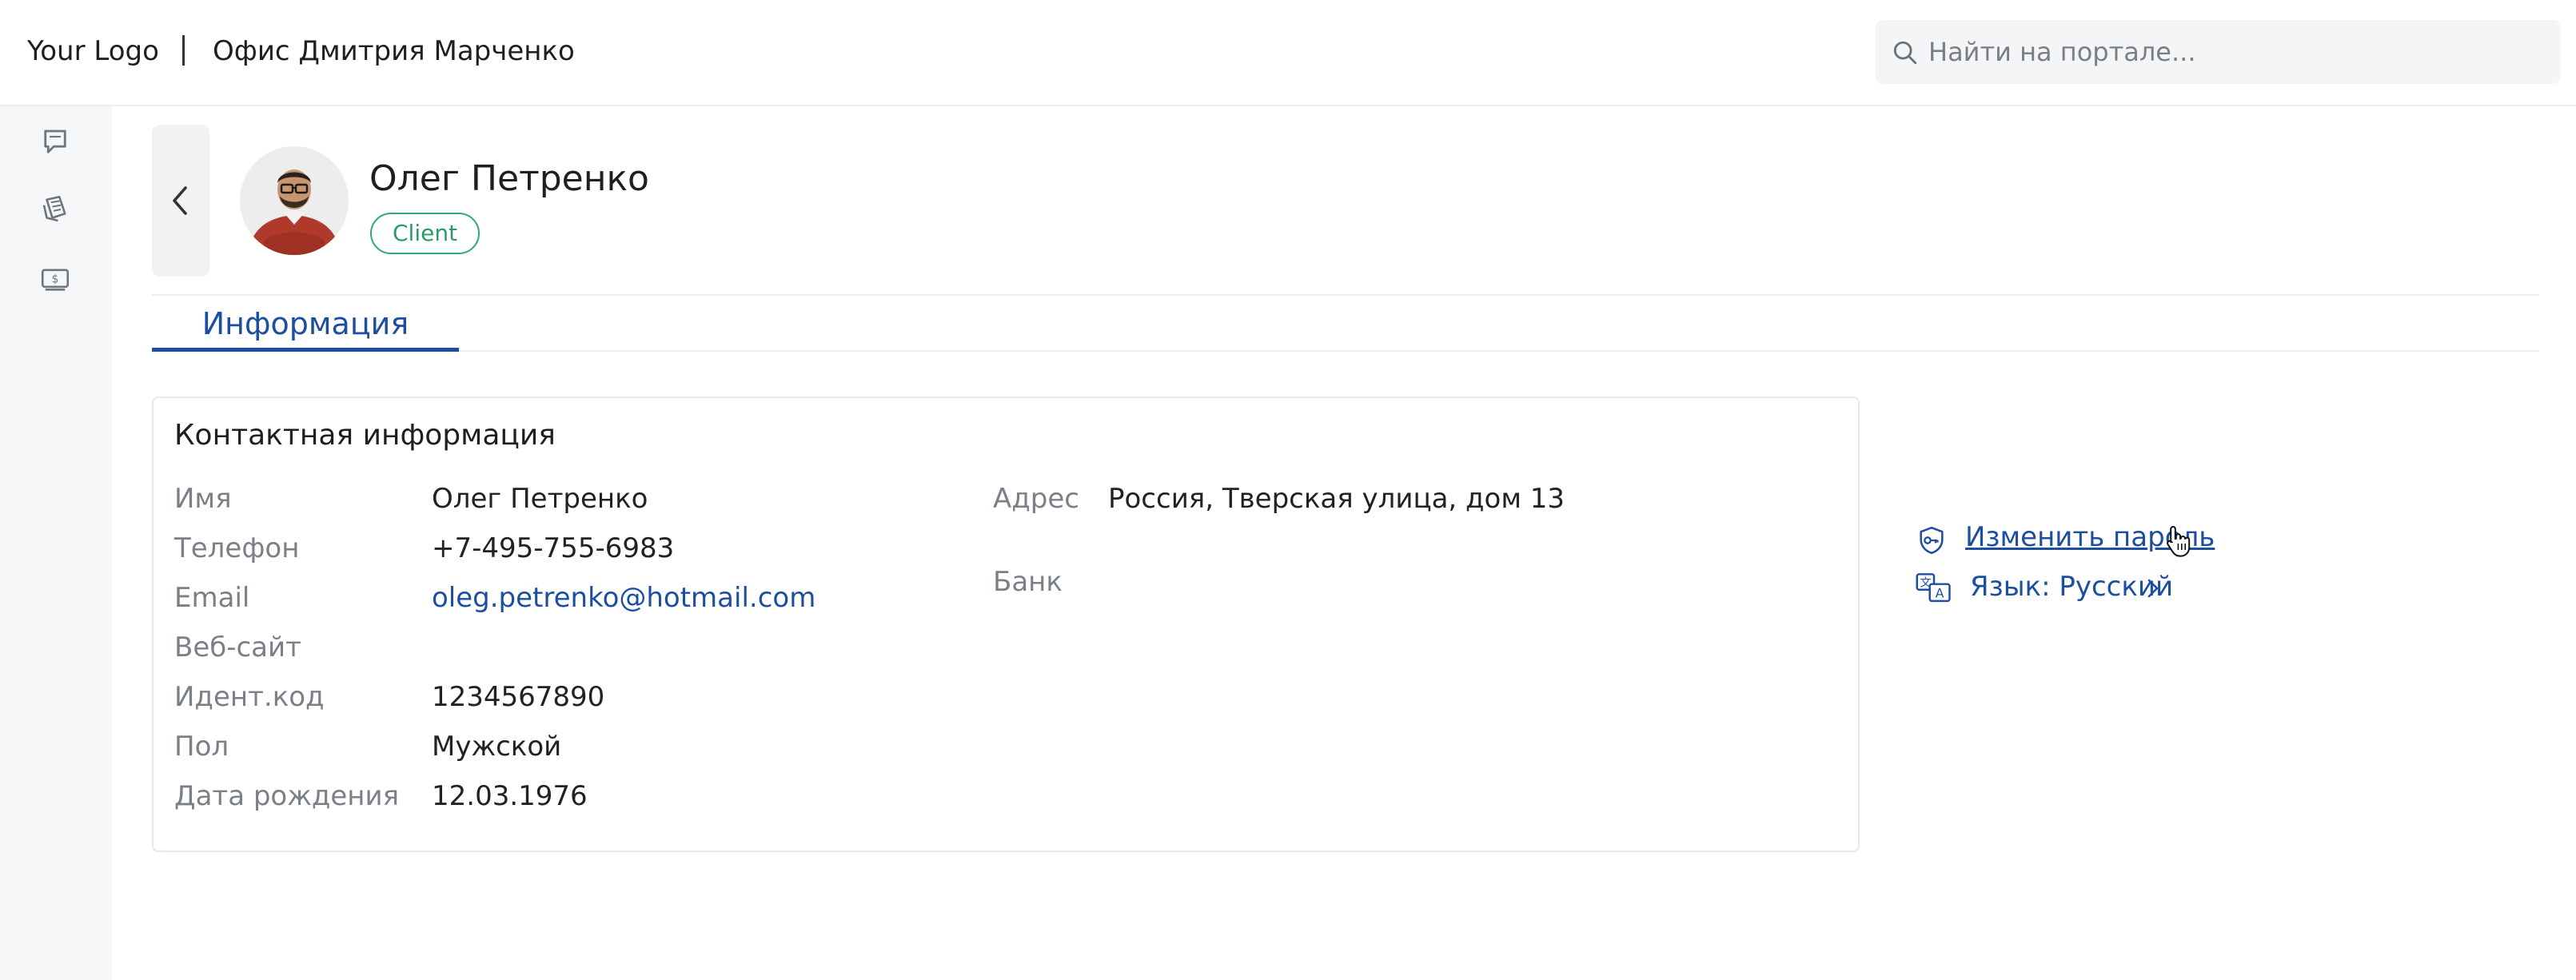 The image size is (2576, 980). I want to click on shield-key-icon, so click(1932, 540).